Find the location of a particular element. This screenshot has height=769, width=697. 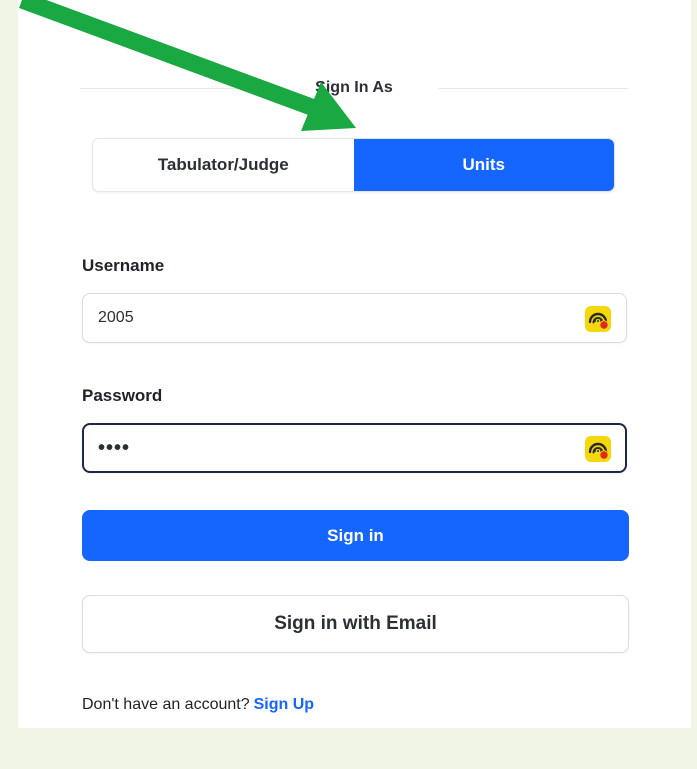

role-option-tabulator-judge: Tabulator/Judge is located at coordinates (223, 165).